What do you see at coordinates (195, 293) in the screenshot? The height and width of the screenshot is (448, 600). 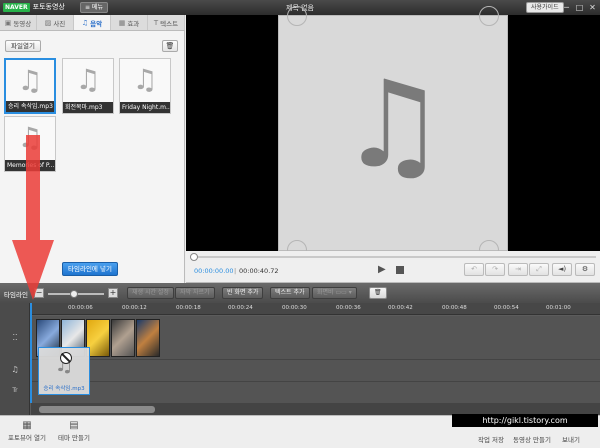 I see `cut-subtitle-button: 자막 자르기` at bounding box center [195, 293].